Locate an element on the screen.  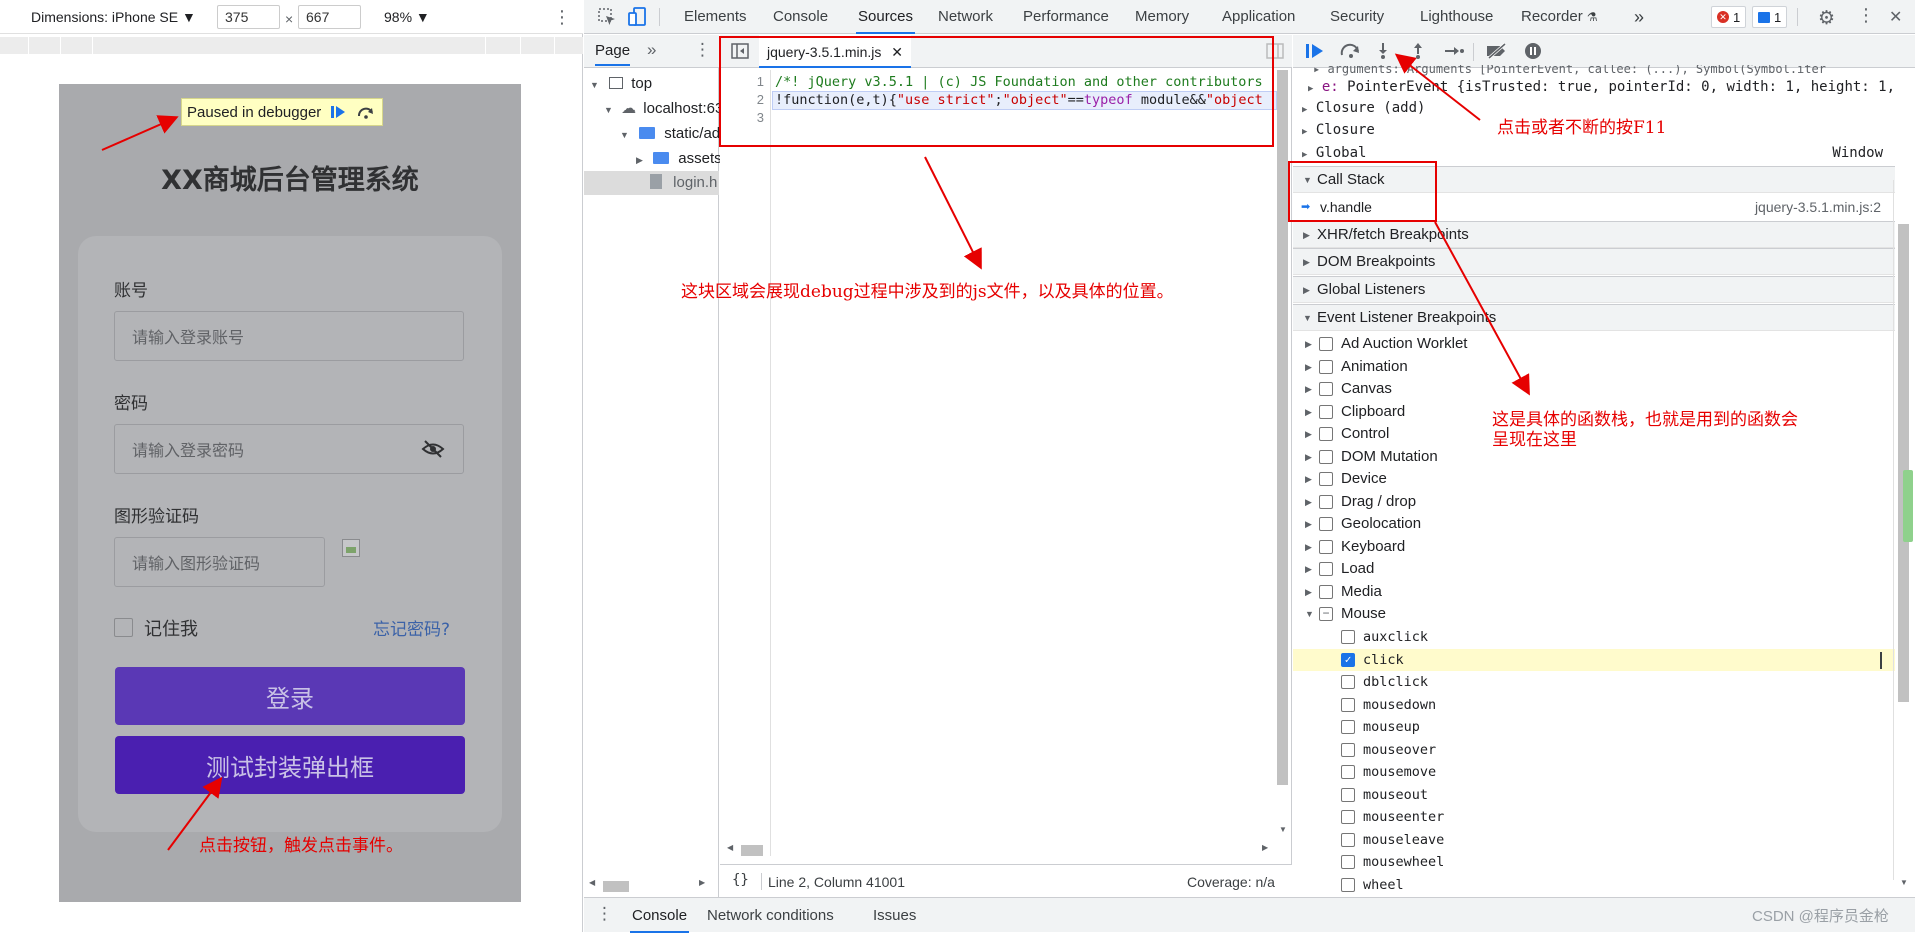
event-listener-breakpoints-header: ▼ Event Listener Breakpoints is located at coordinates (1594, 317).